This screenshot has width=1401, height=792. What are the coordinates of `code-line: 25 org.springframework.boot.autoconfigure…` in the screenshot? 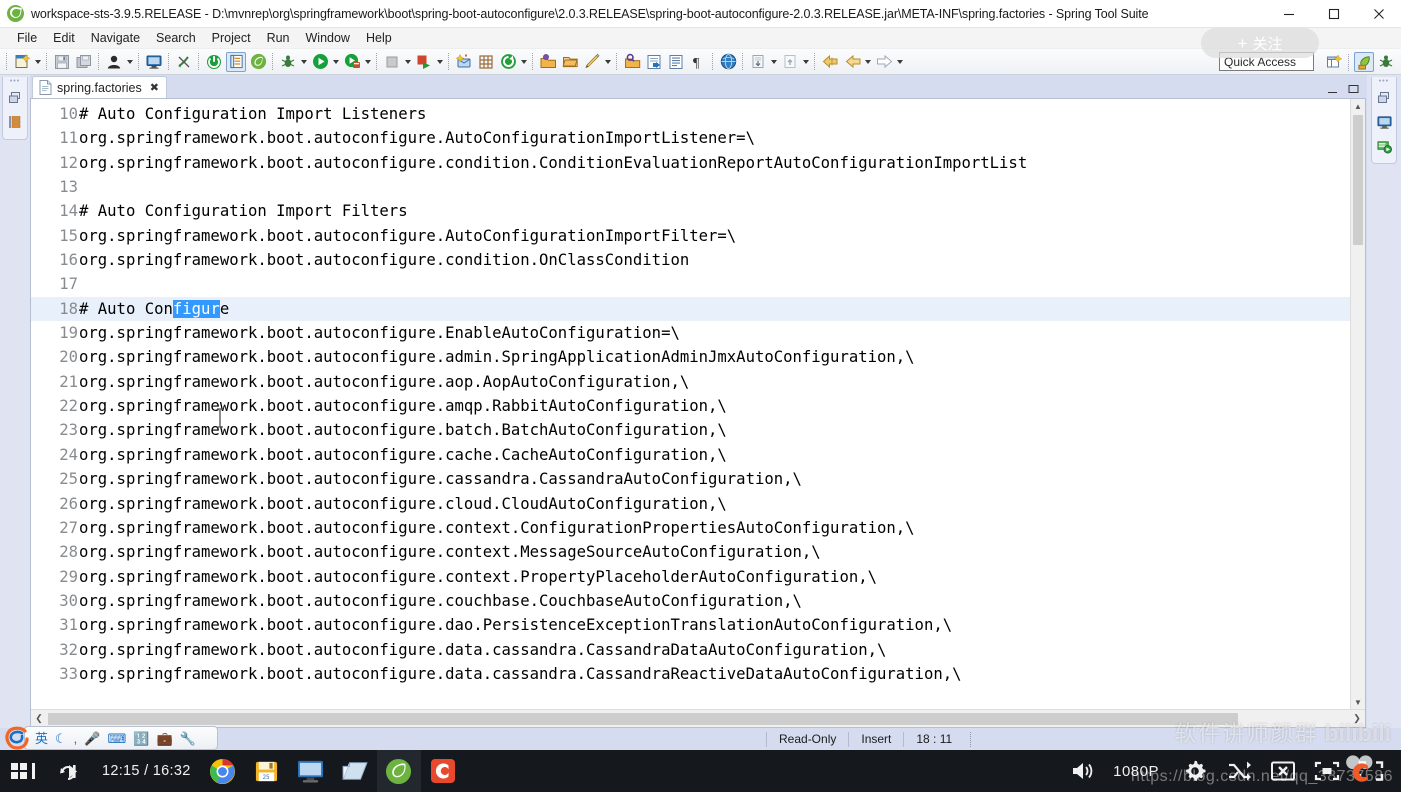 It's located at (690, 479).